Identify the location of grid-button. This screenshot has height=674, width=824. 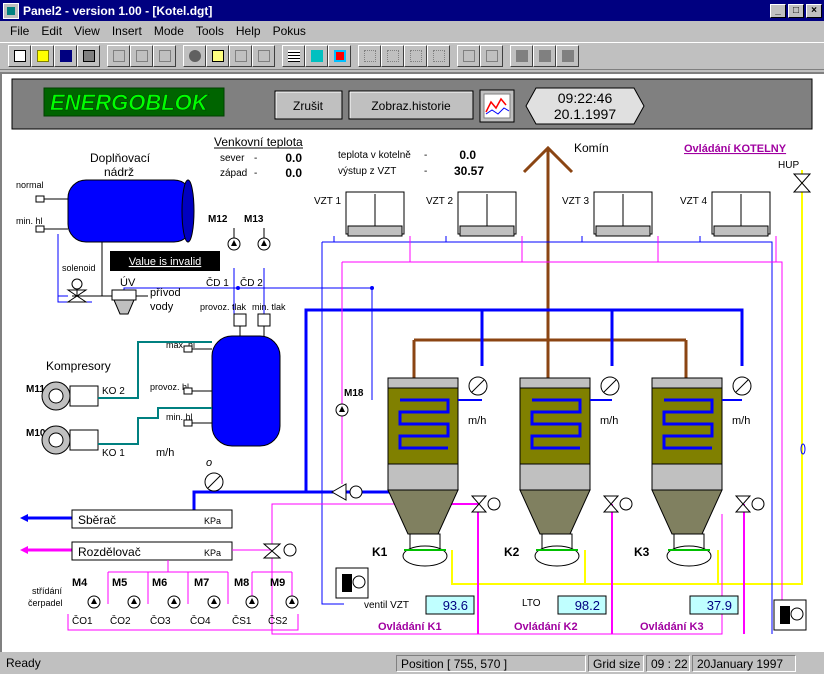
(293, 56).